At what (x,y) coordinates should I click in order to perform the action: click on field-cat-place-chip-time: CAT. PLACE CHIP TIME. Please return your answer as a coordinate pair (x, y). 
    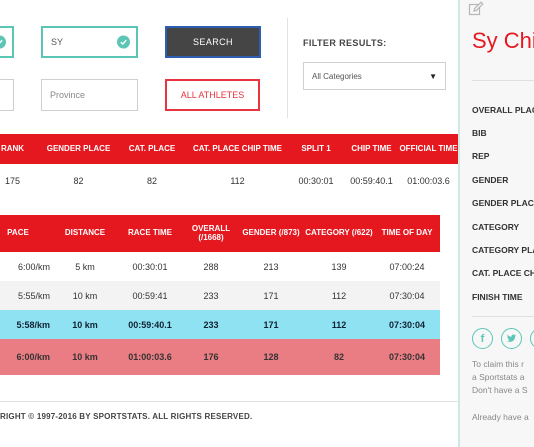
    Looking at the image, I should click on (503, 273).